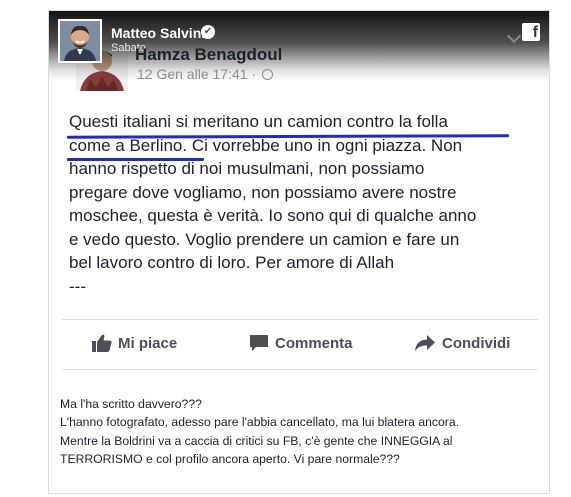 This screenshot has height=497, width=571. I want to click on inner-author-name: Hamza Benagdoul, so click(208, 55).